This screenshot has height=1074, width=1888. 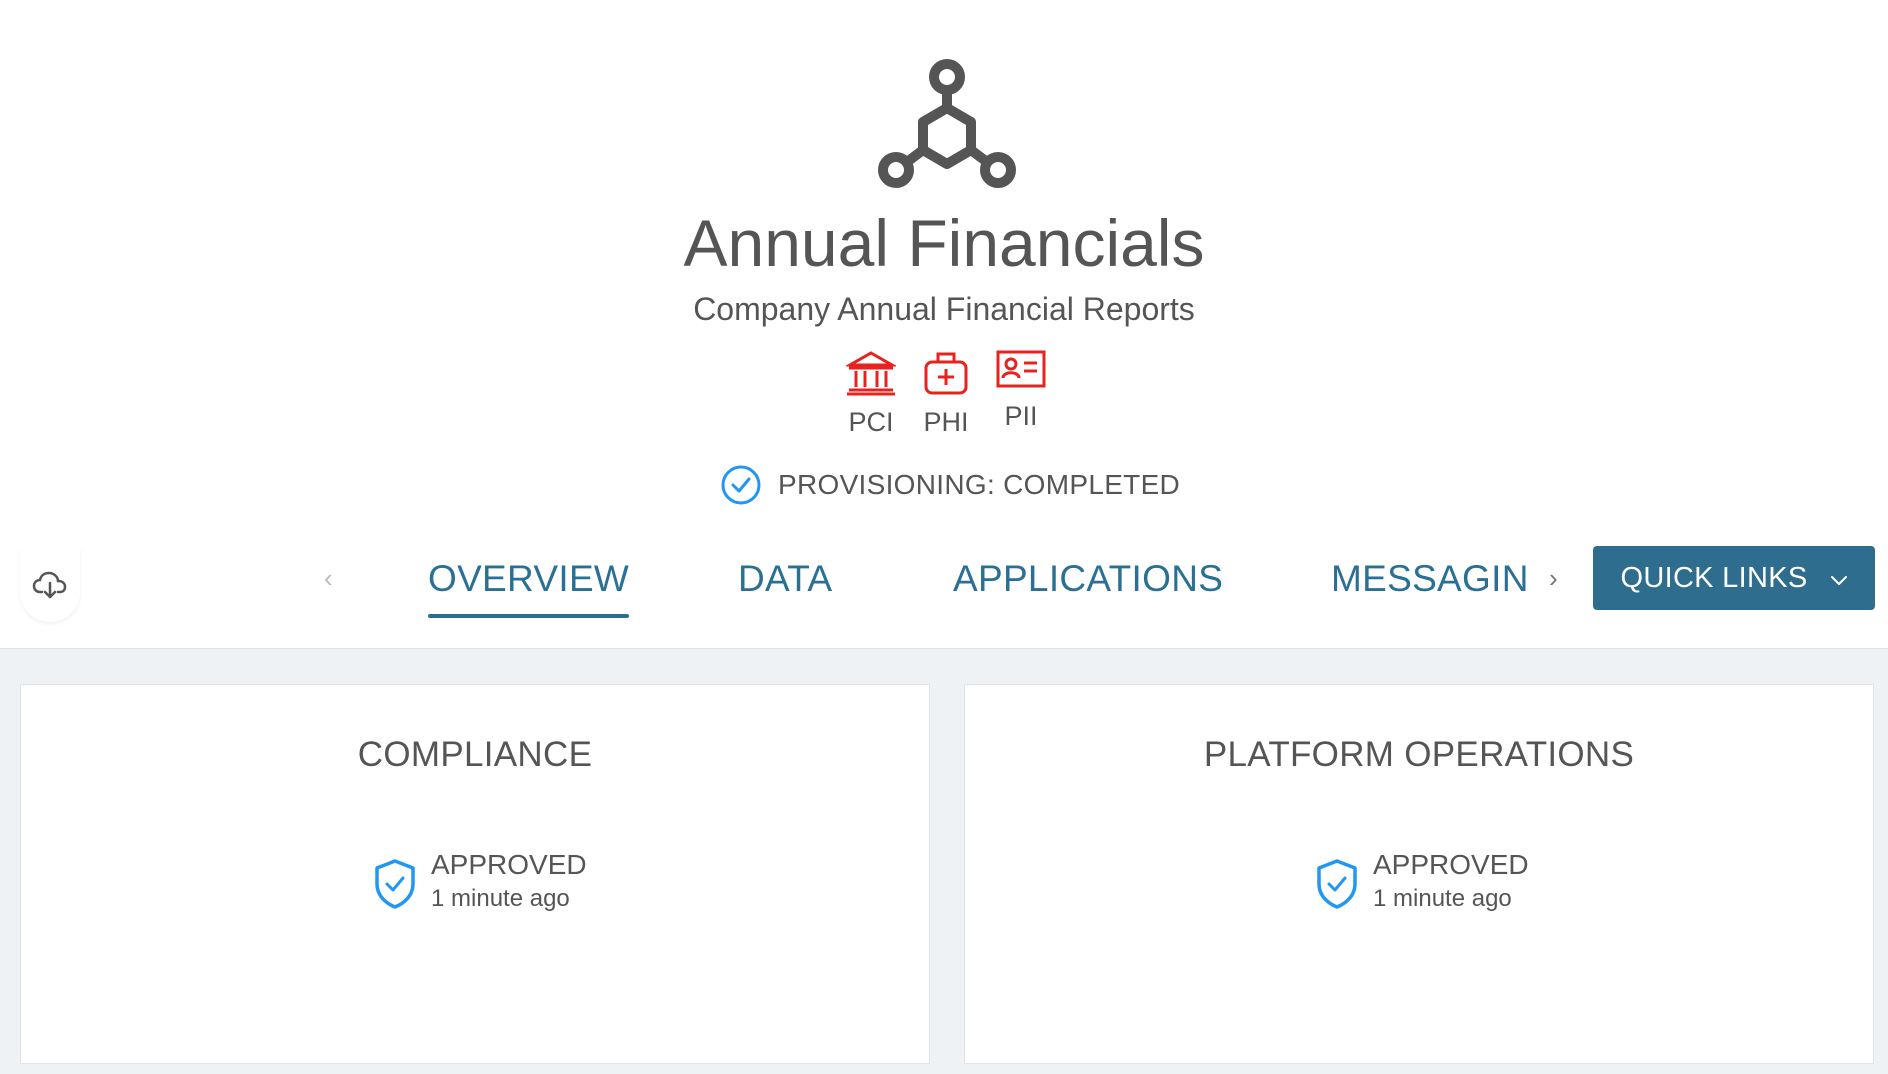 I want to click on tag-label: PCI, so click(x=871, y=422).